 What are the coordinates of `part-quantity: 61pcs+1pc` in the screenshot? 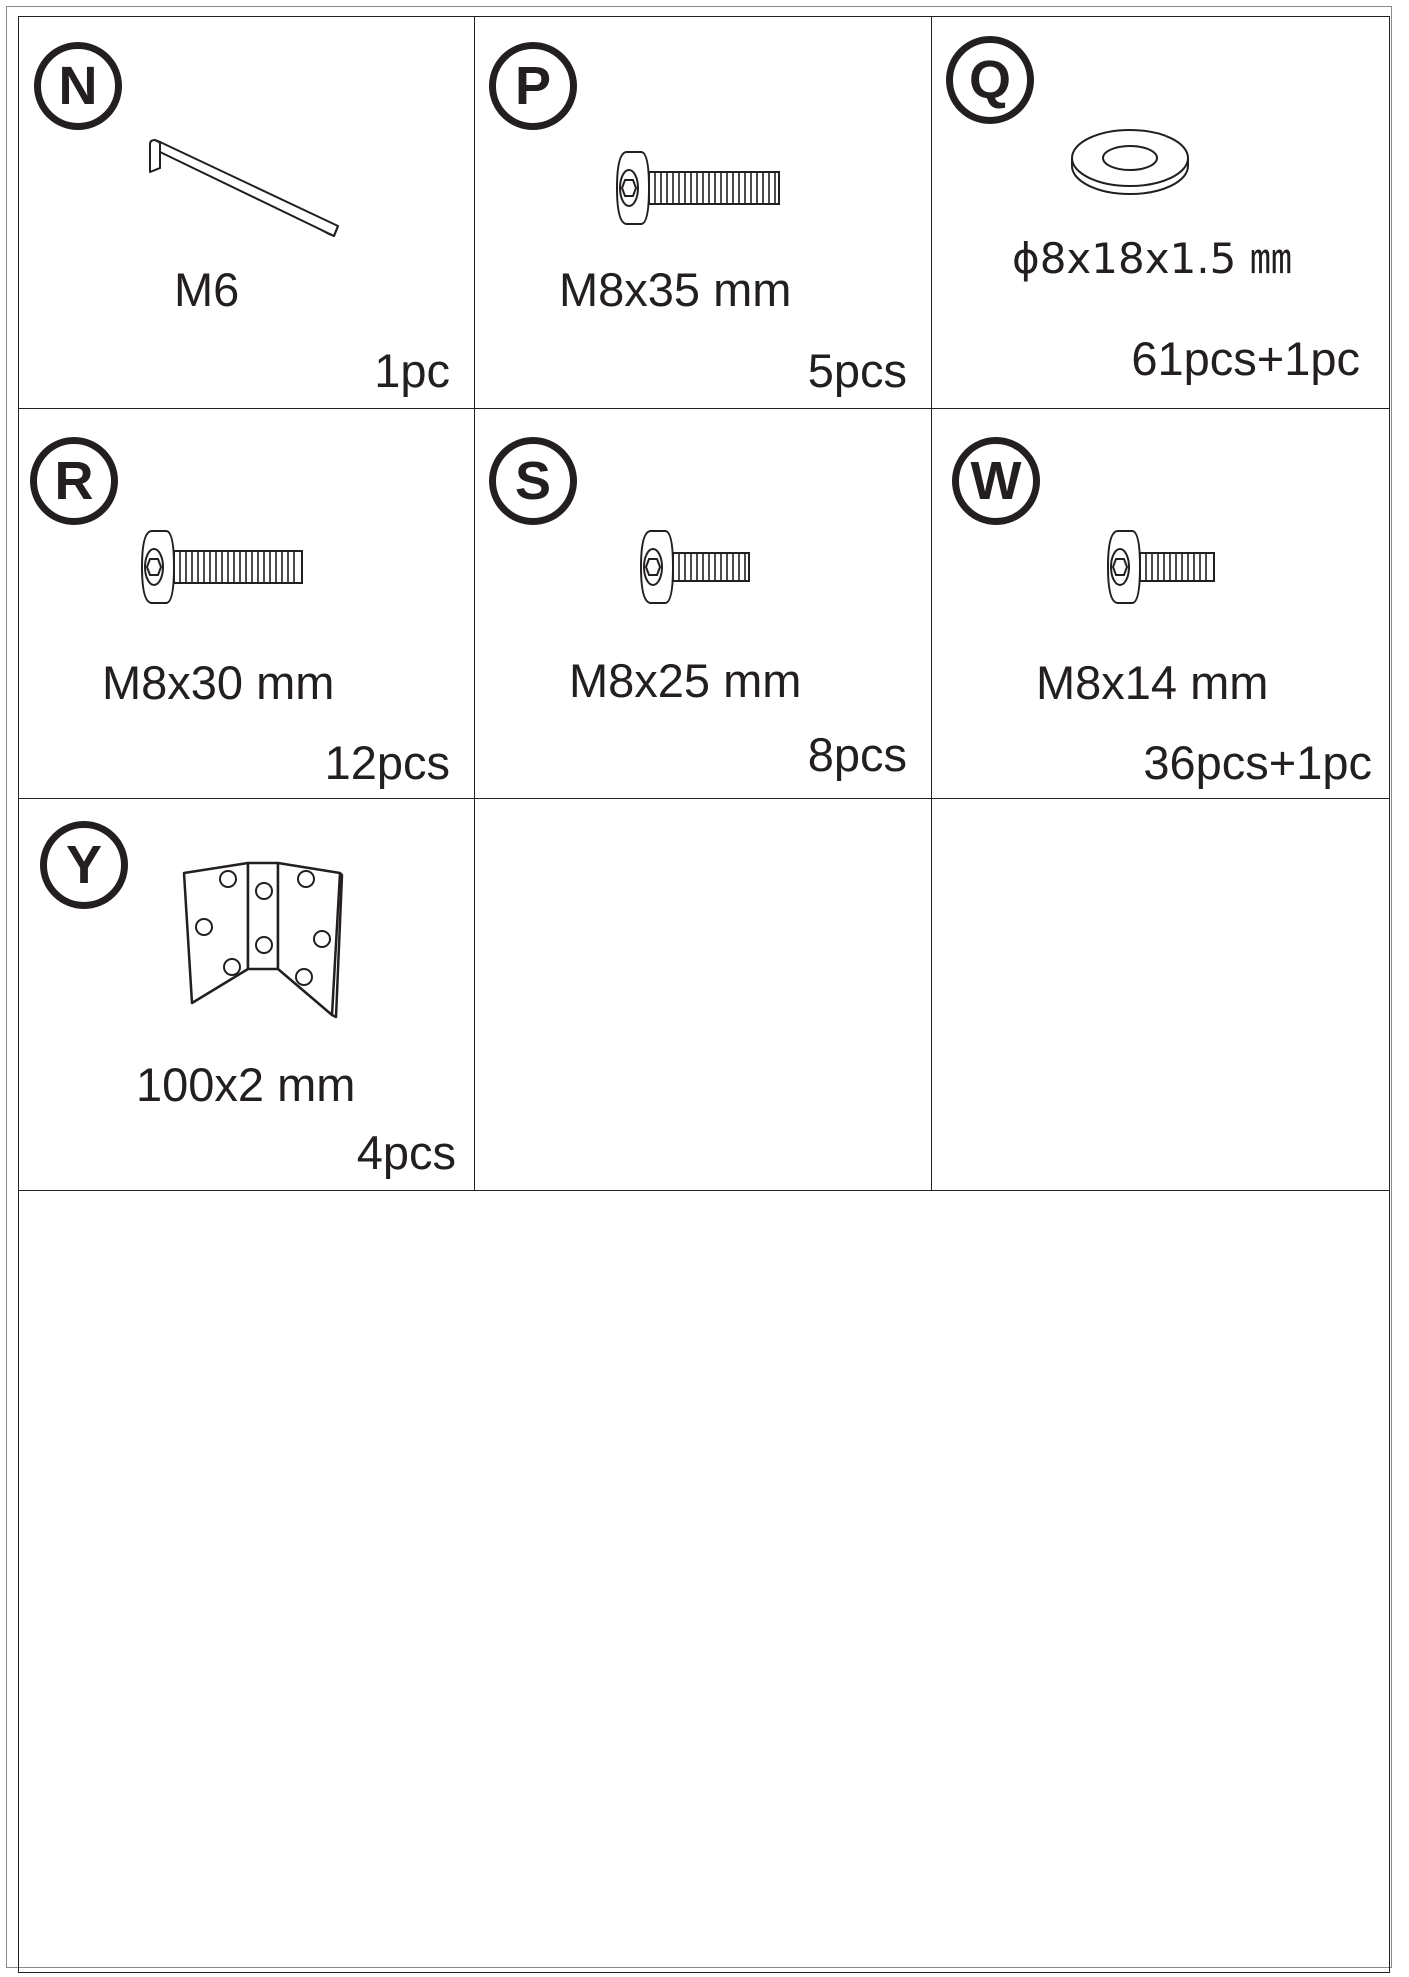 It's located at (1245, 358).